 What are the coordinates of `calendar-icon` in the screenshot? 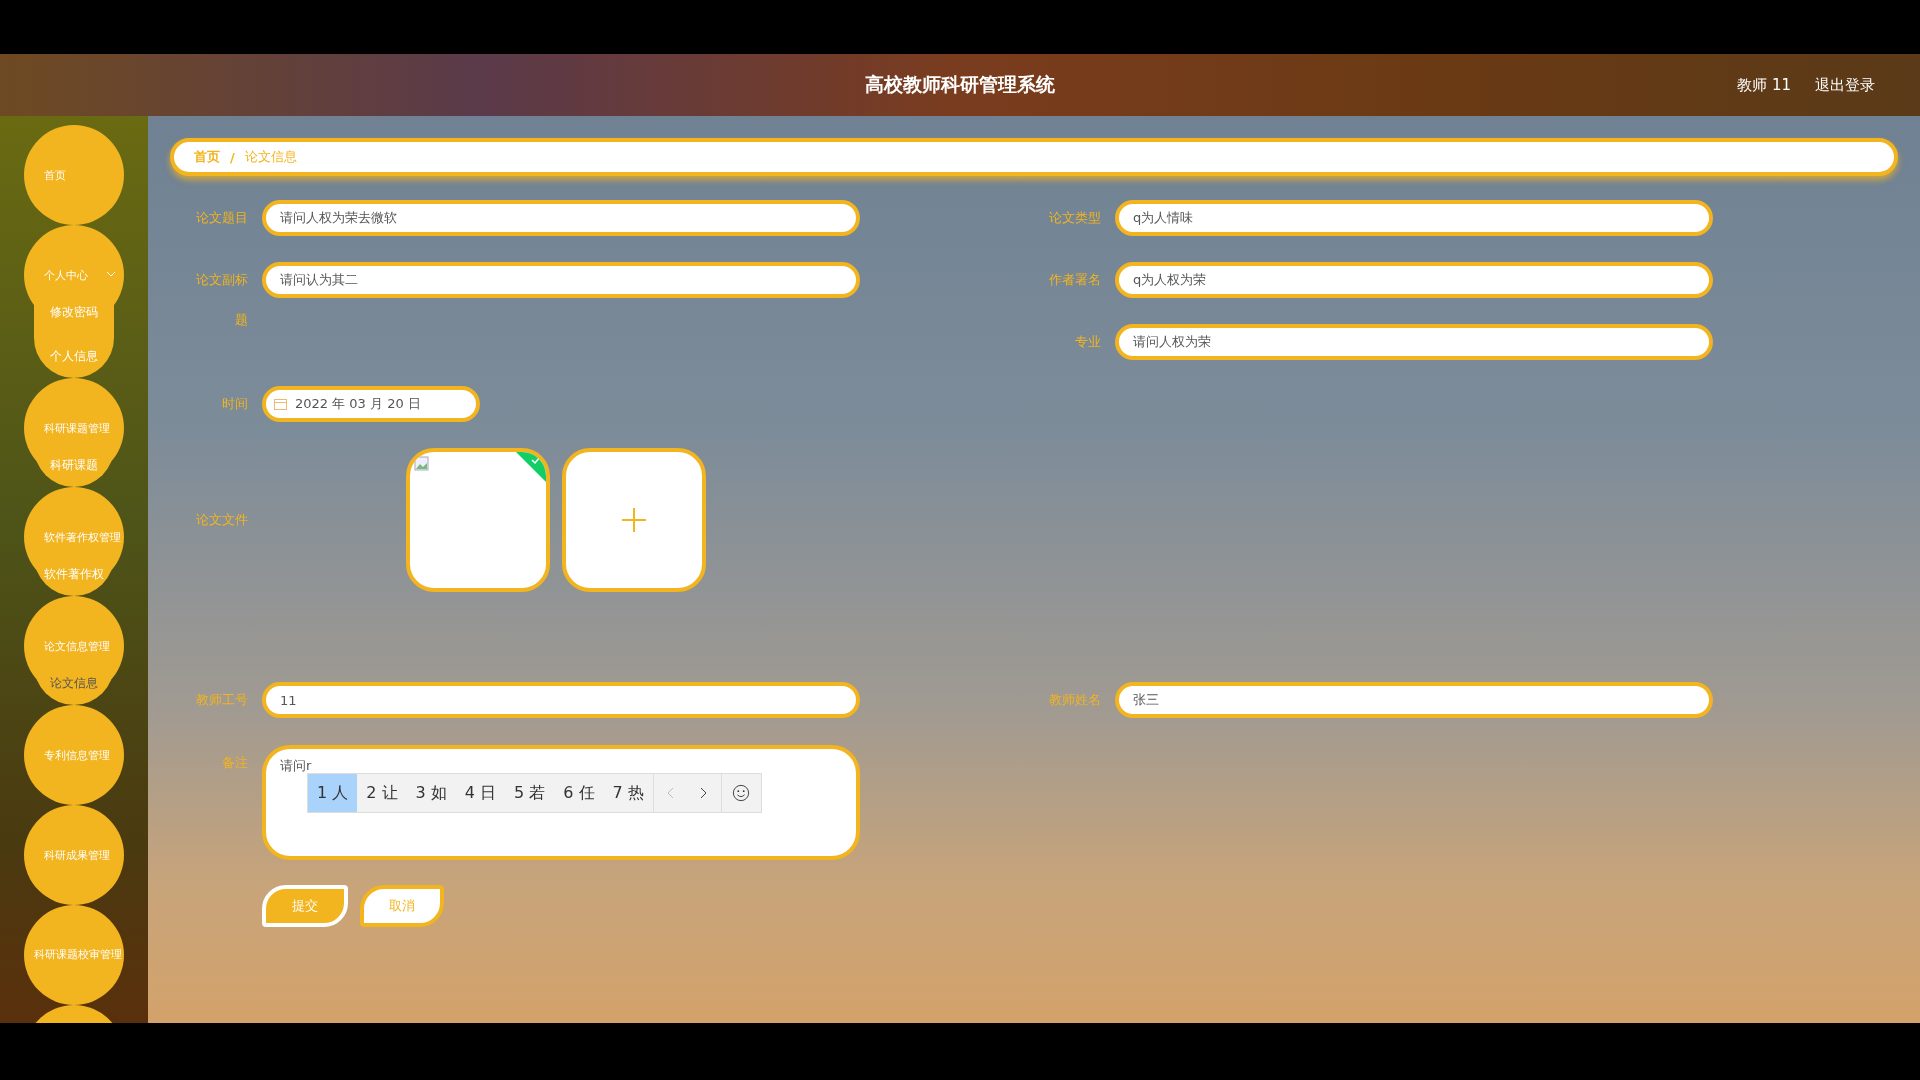 It's located at (280, 404).